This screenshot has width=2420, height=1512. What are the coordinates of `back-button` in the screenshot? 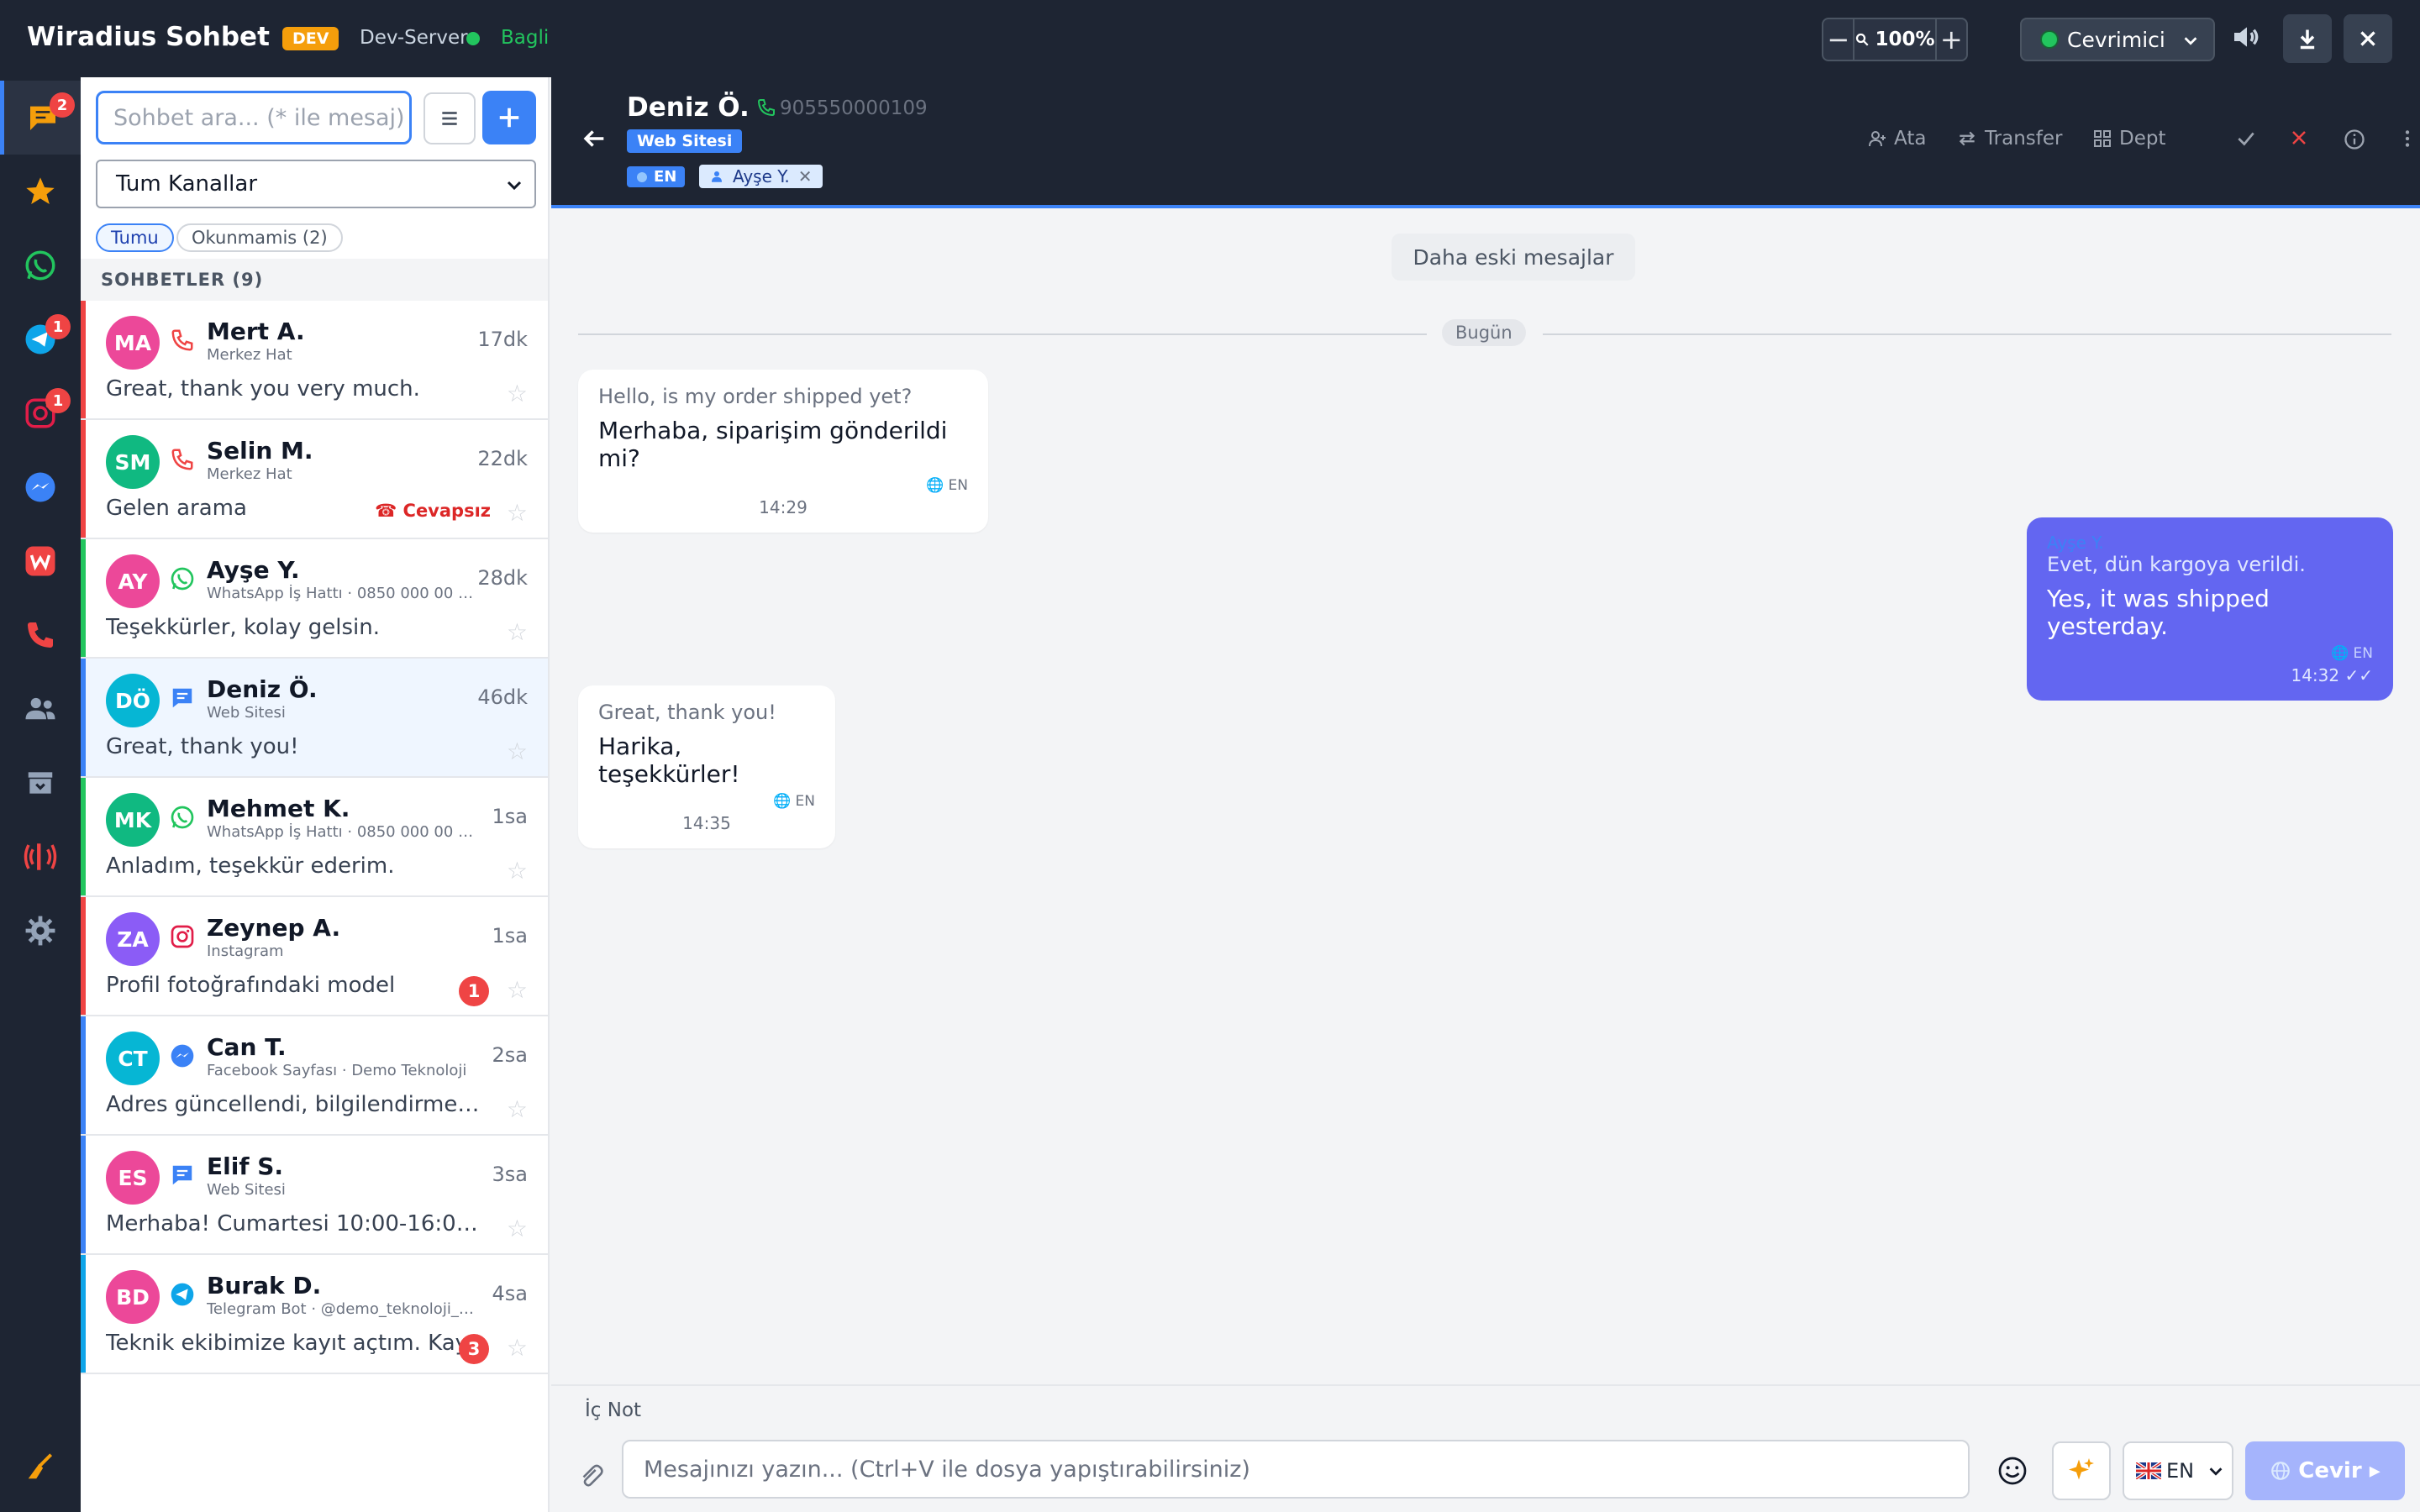 It's located at (594, 140).